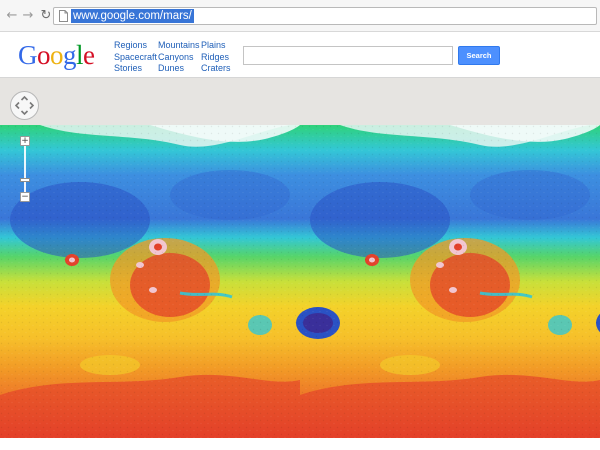 Image resolution: width=600 pixels, height=450 pixels. I want to click on forward-button: →, so click(28, 16).